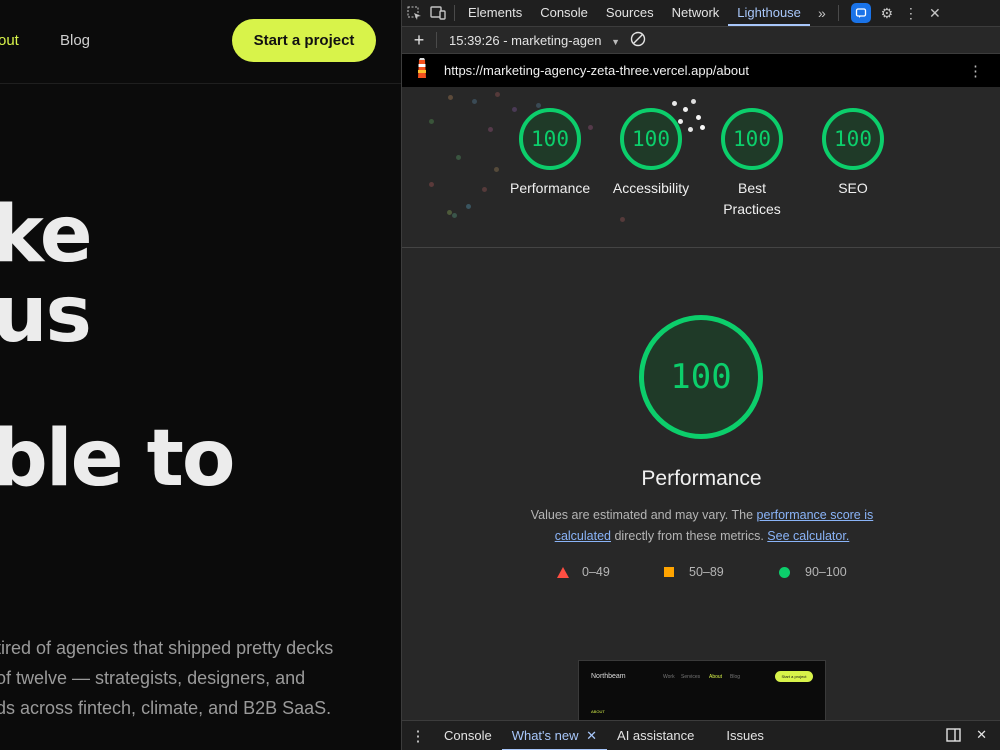 Image resolution: width=1000 pixels, height=750 pixels. Describe the element at coordinates (638, 40) in the screenshot. I see `clear-reports-icon` at that location.